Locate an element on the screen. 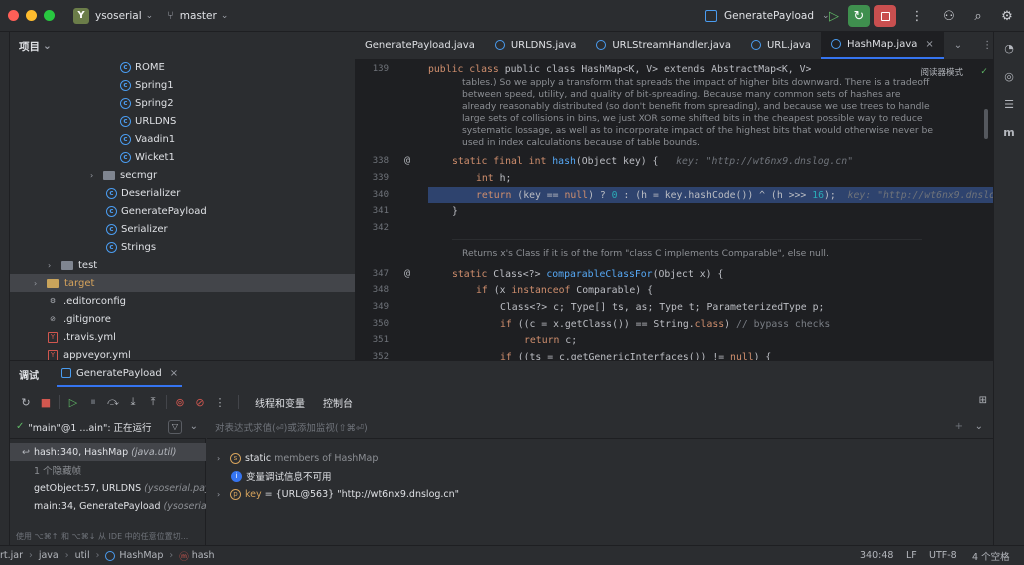 The image size is (1024, 565). add-user-icon: ⚇ is located at coordinates (949, 16).